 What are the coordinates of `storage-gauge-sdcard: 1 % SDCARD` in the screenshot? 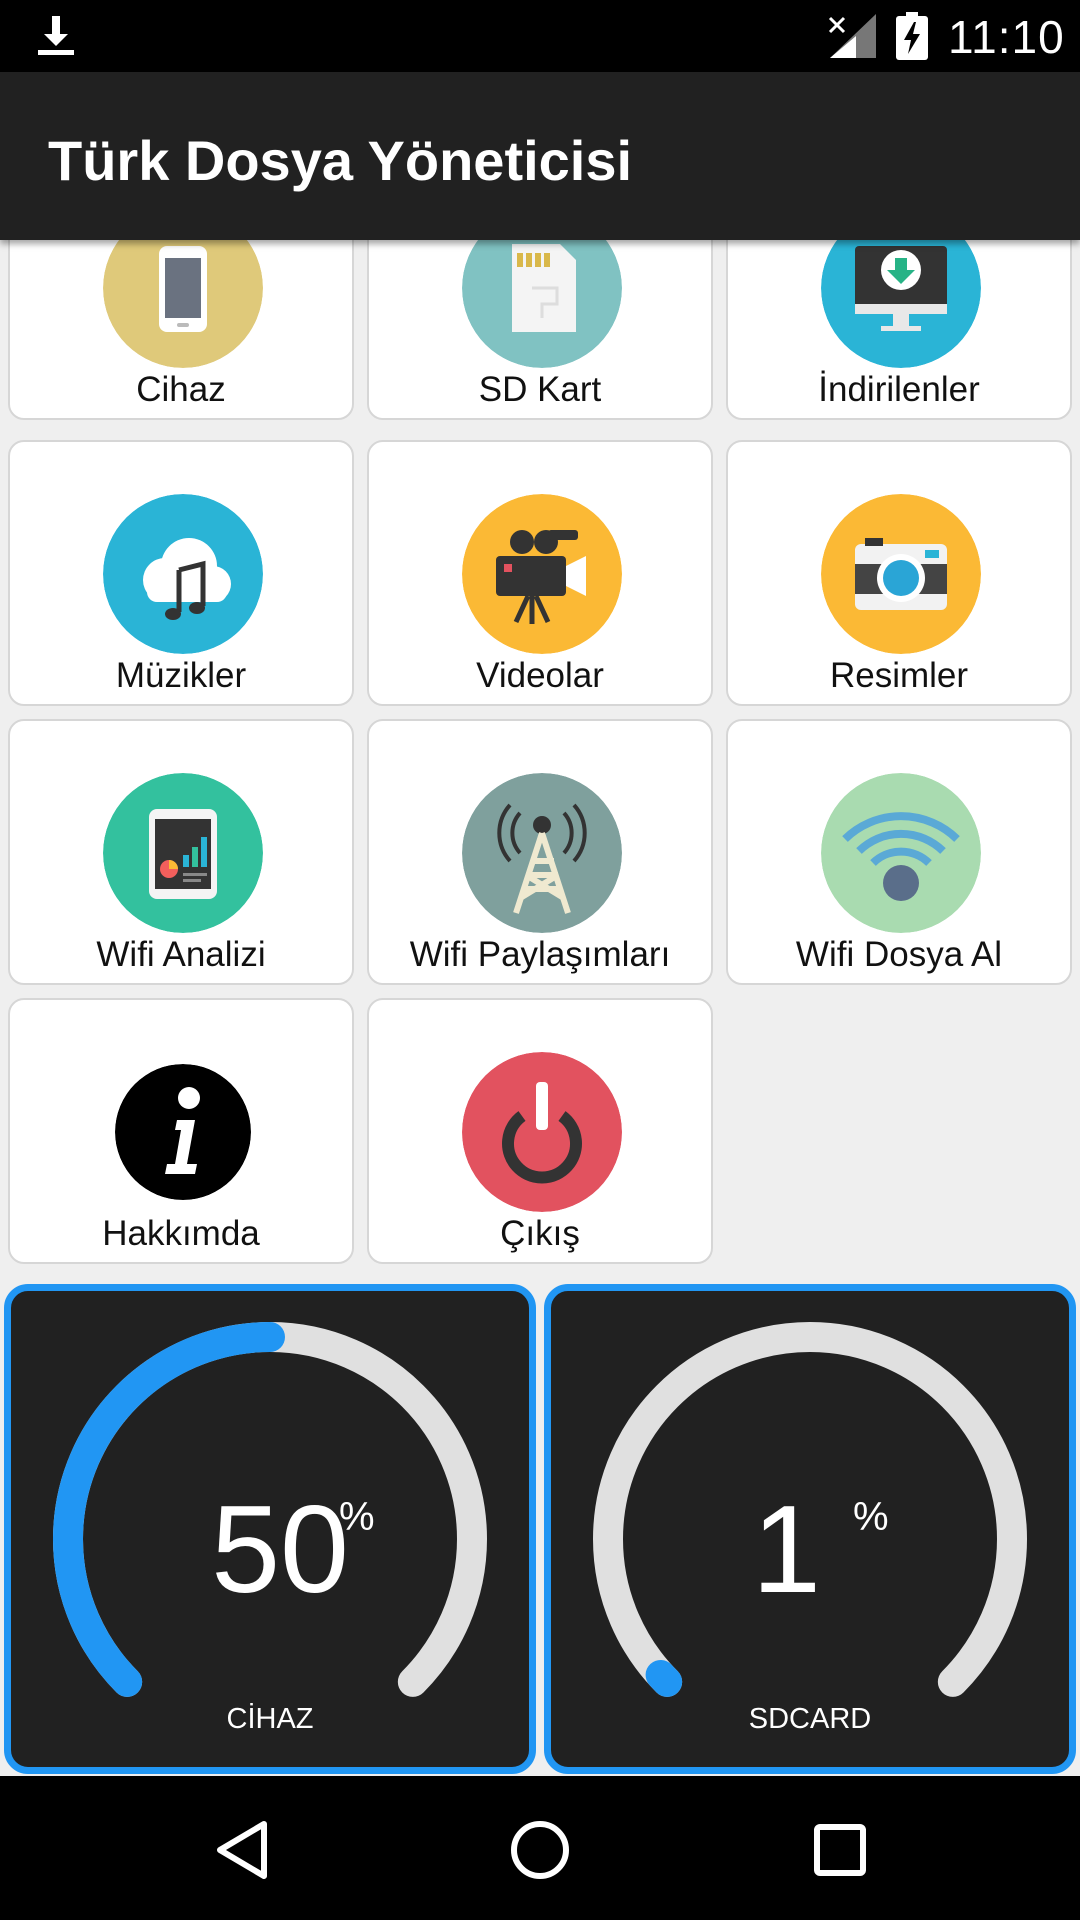 It's located at (810, 1529).